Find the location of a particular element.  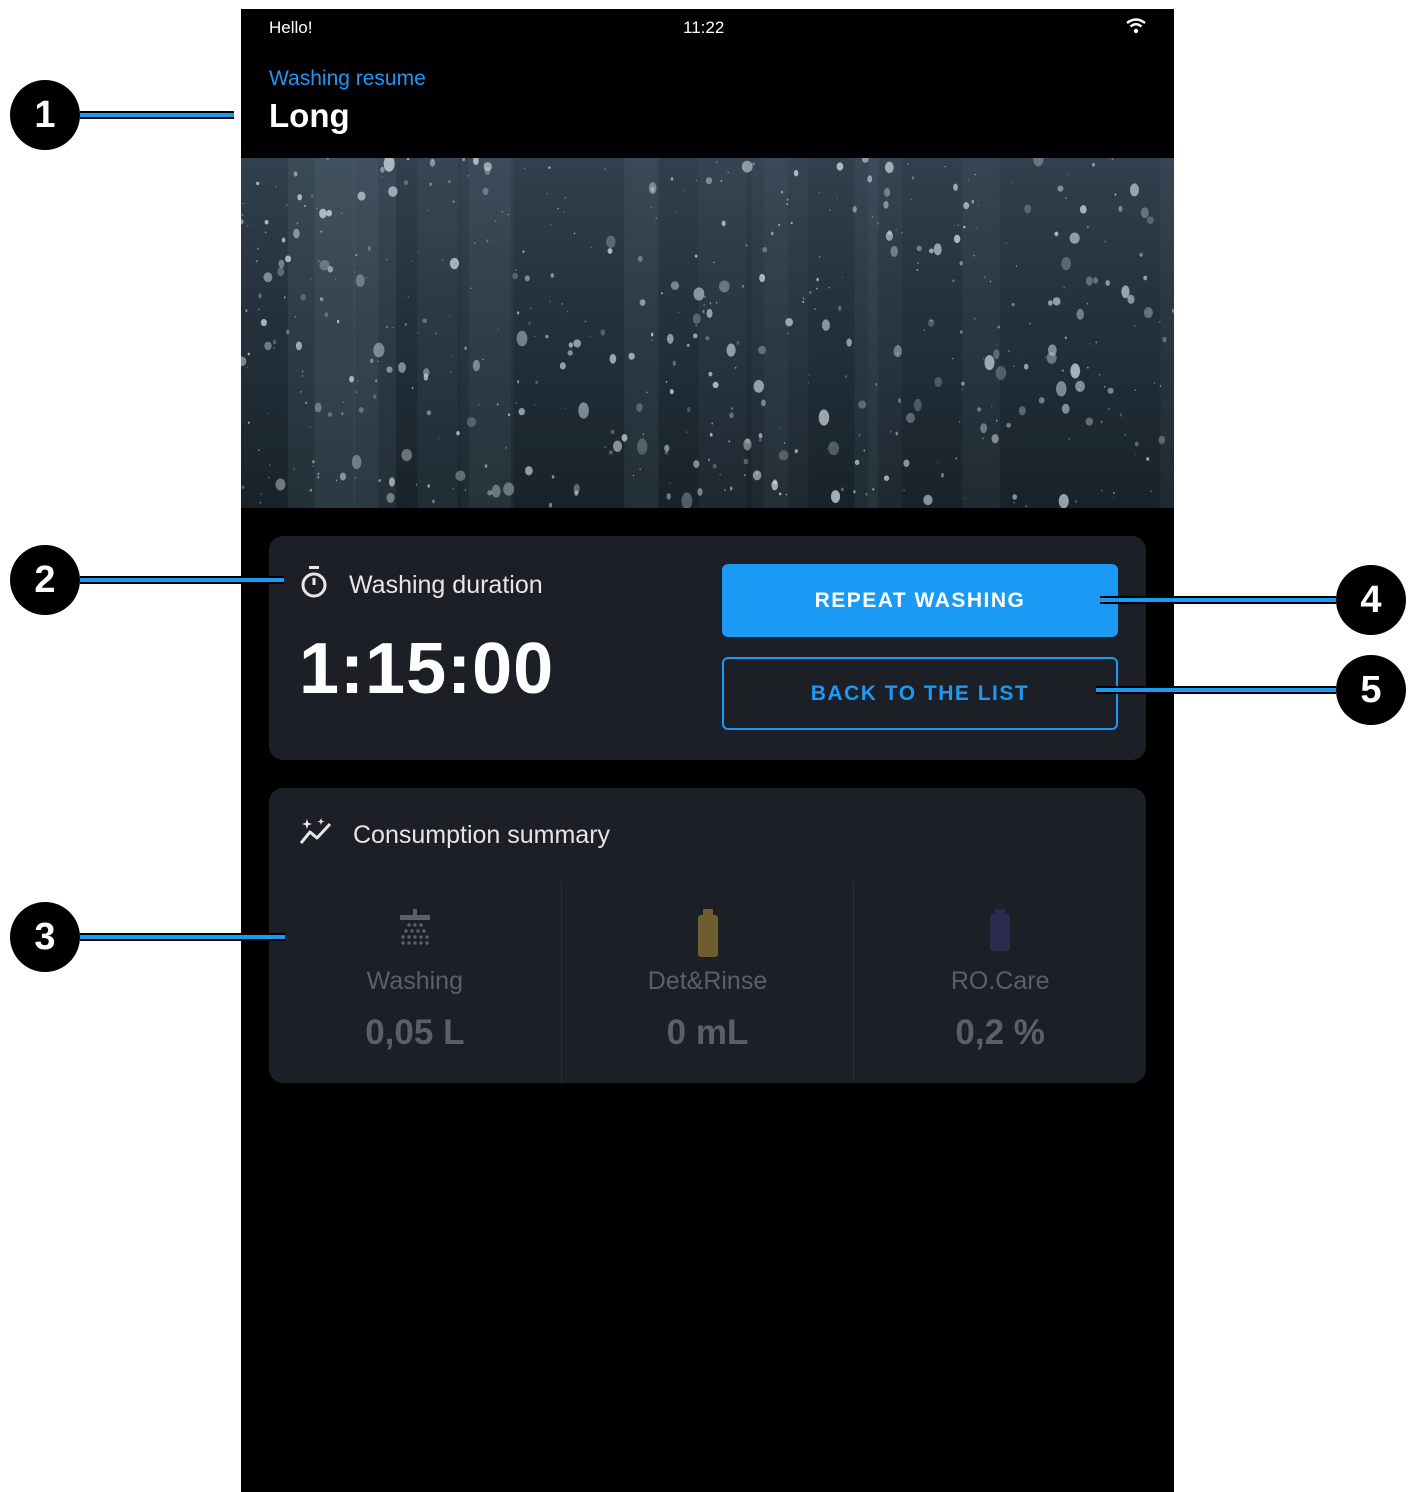

metric-washing: Washing 0,05 L is located at coordinates (415, 982).